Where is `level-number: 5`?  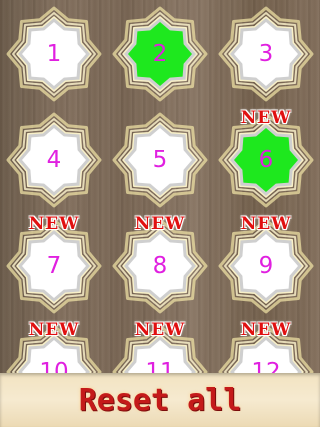 level-number: 5 is located at coordinates (160, 160).